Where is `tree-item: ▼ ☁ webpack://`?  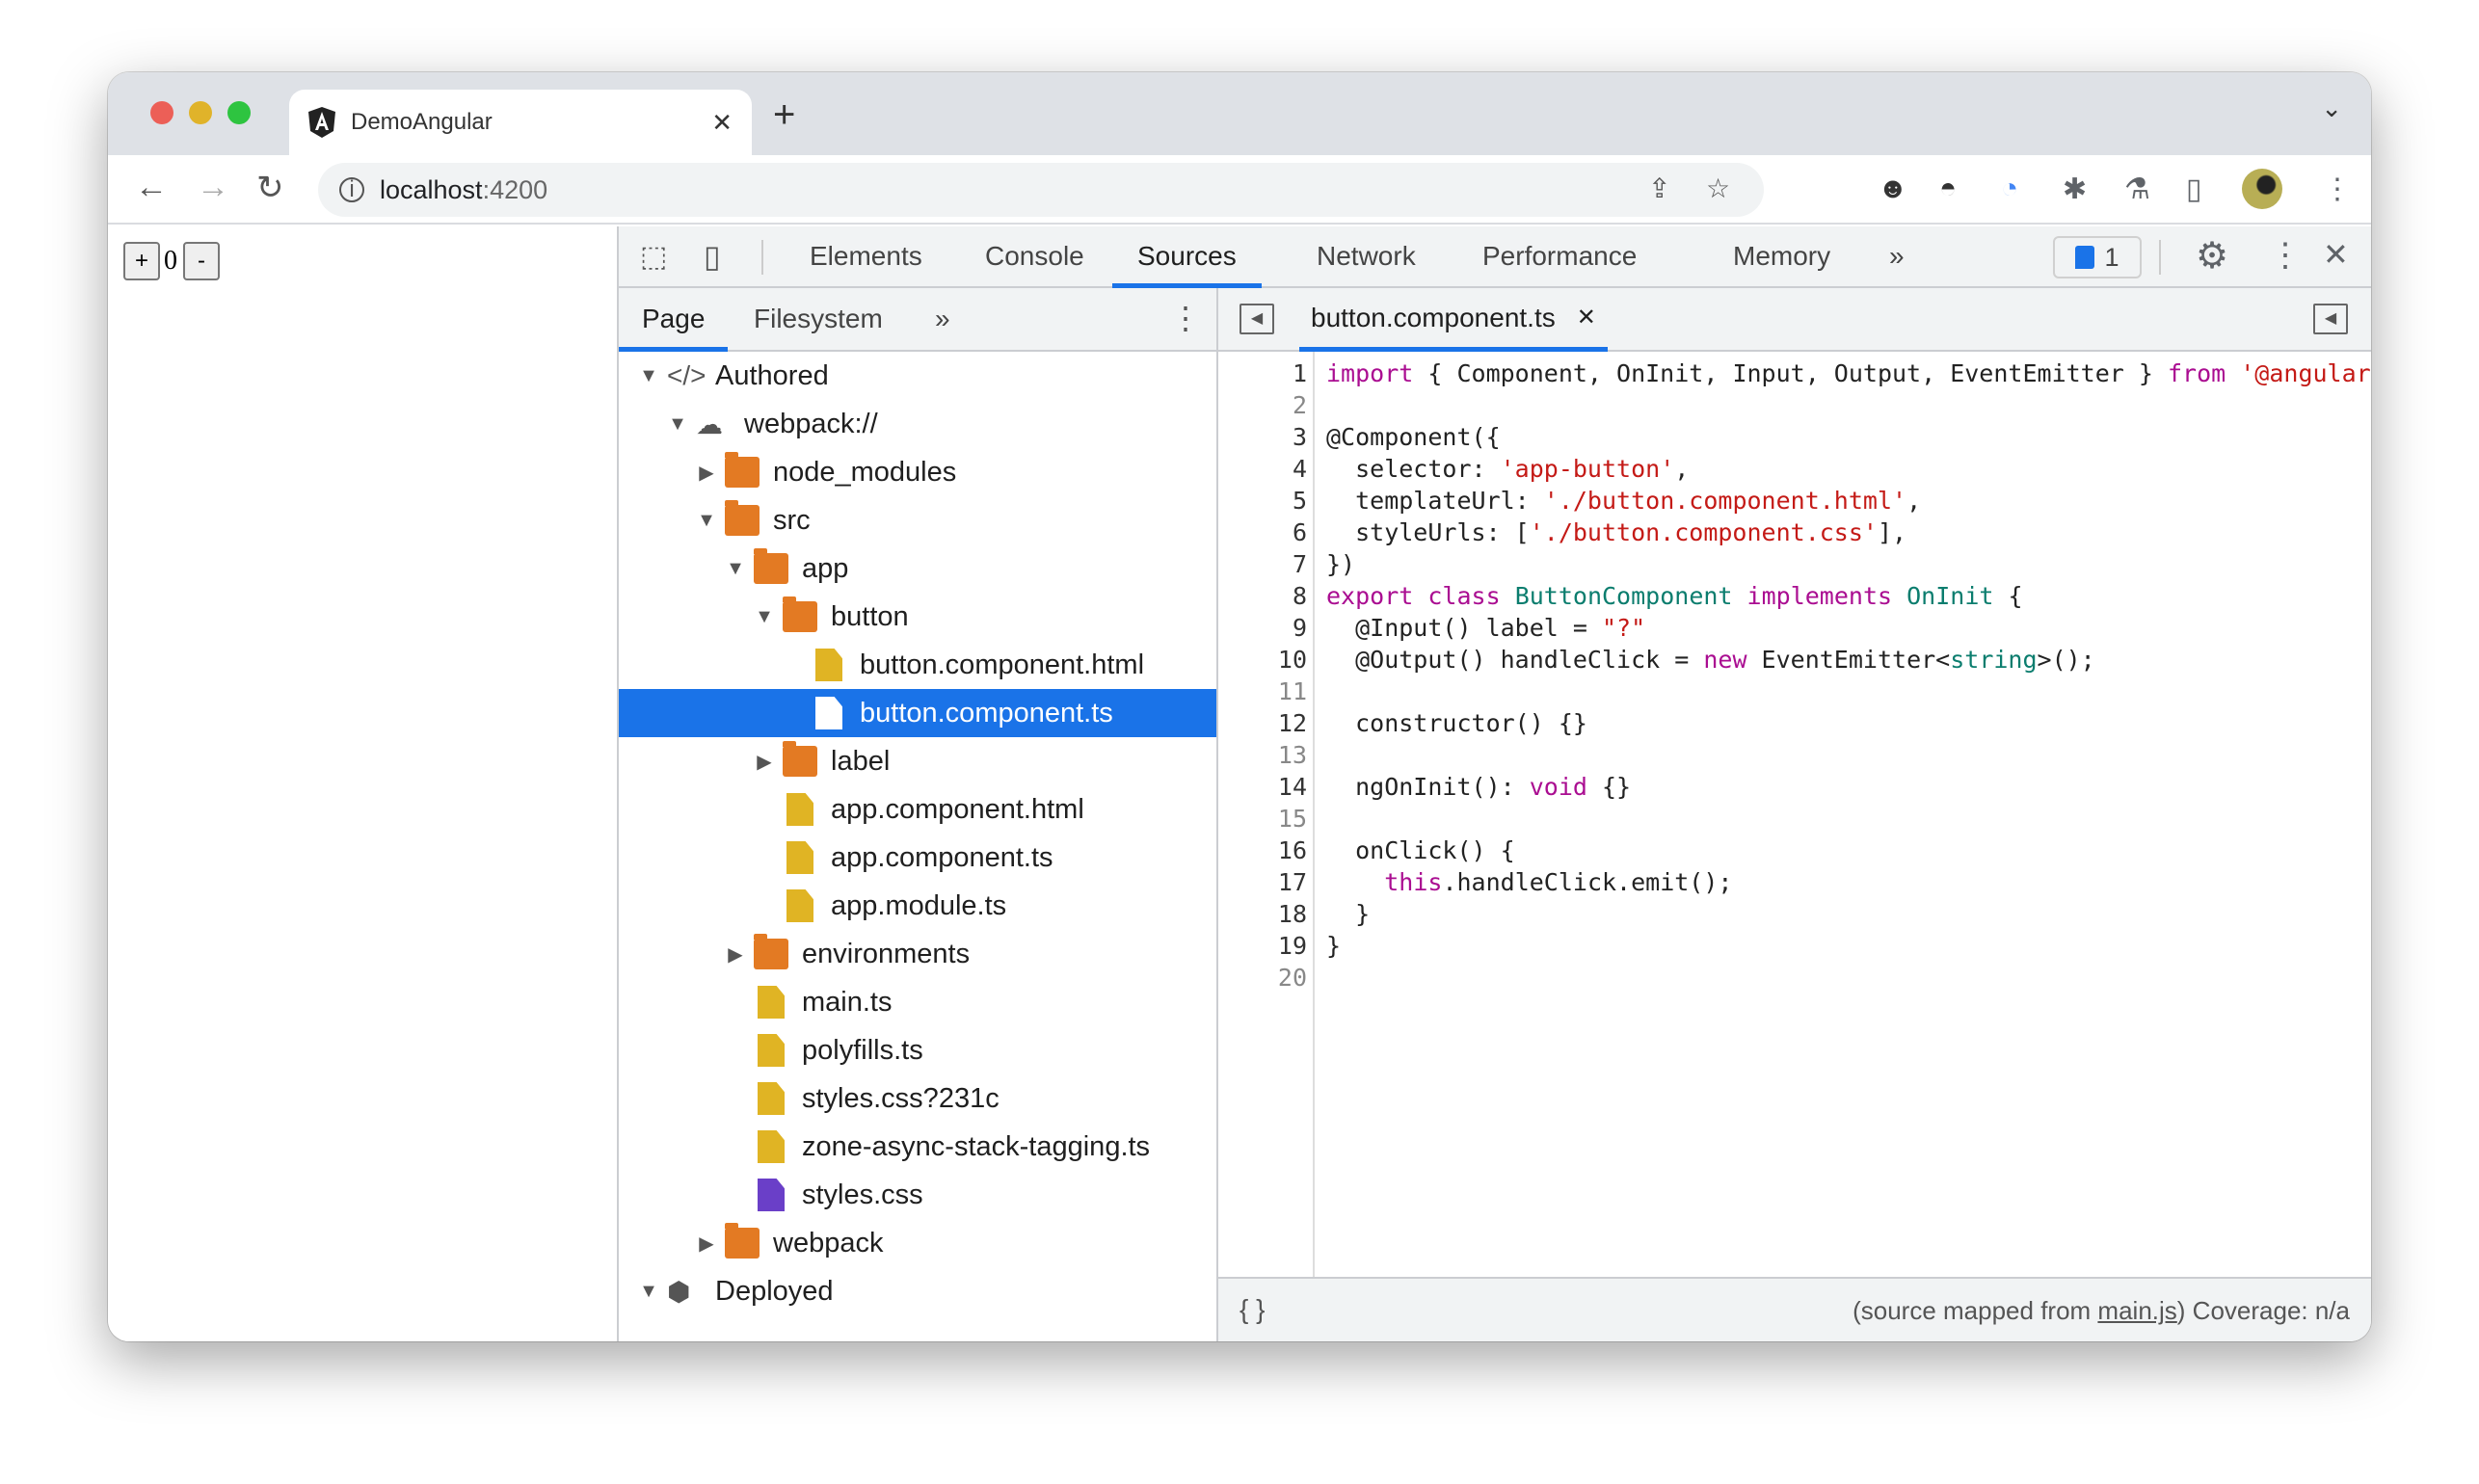 tree-item: ▼ ☁ webpack:// is located at coordinates (918, 424).